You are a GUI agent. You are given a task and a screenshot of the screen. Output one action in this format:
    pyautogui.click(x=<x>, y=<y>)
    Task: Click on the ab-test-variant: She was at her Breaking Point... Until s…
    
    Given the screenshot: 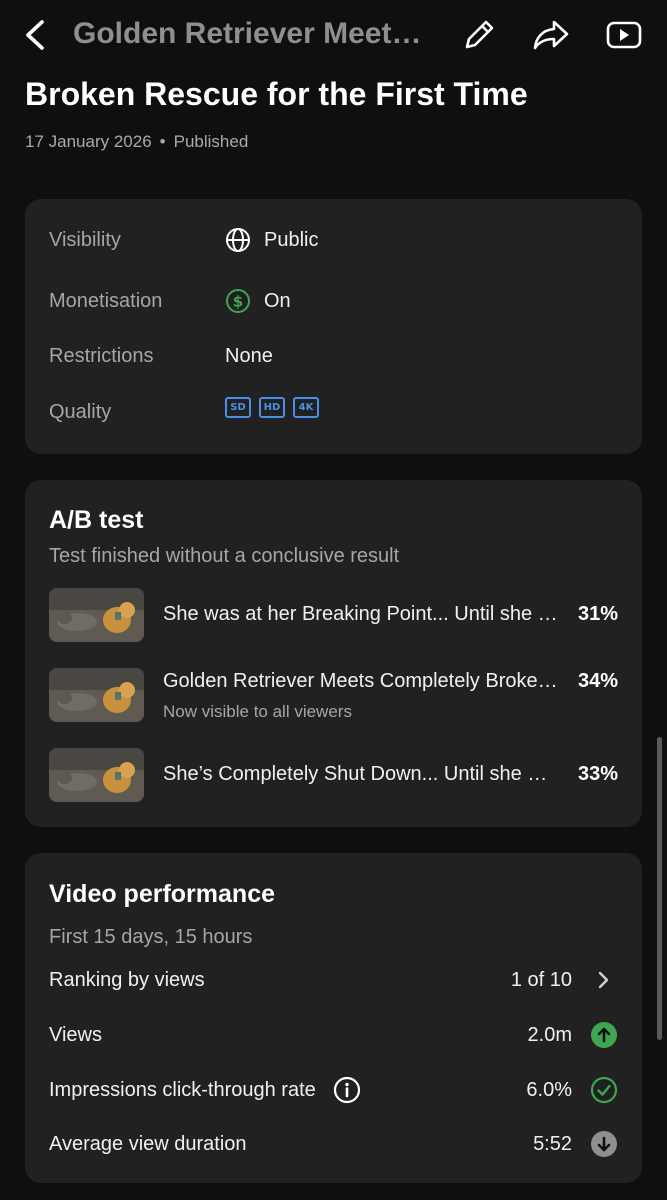 What is the action you would take?
    pyautogui.click(x=333, y=616)
    